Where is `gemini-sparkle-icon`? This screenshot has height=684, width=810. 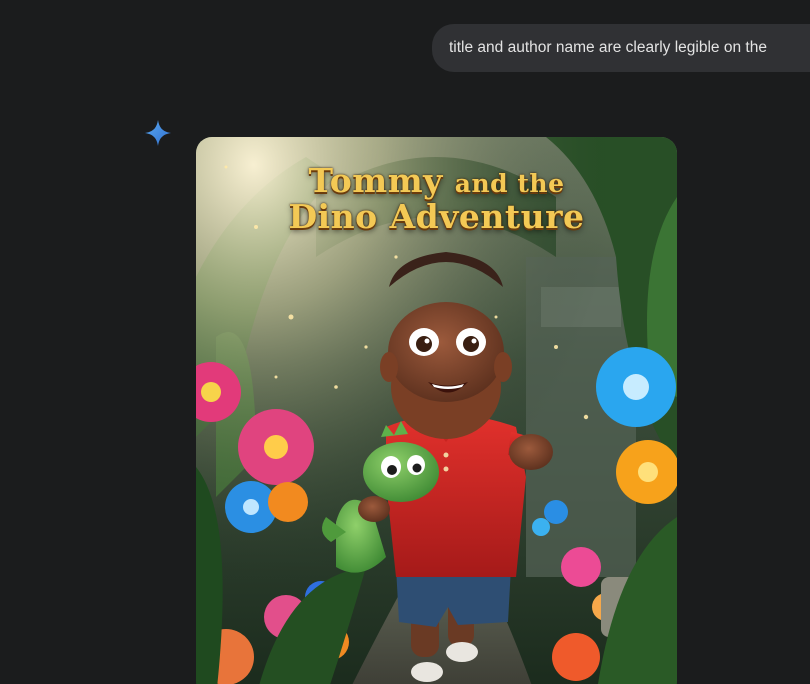
gemini-sparkle-icon is located at coordinates (158, 133).